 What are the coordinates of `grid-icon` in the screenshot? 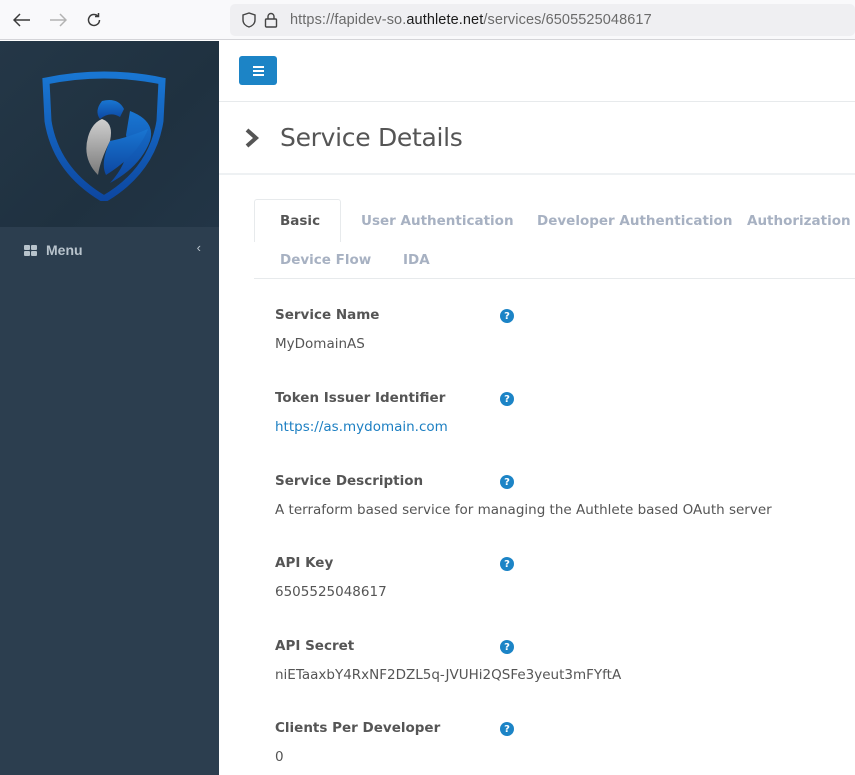 It's located at (30, 250).